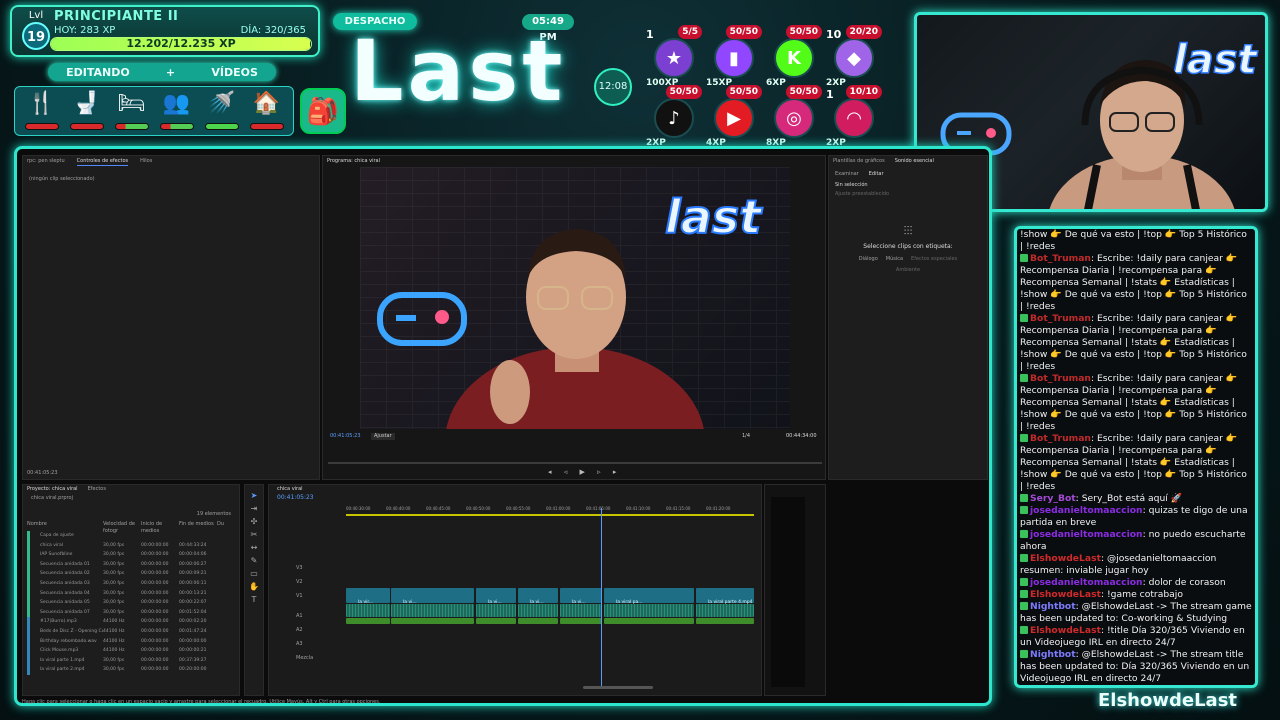 The width and height of the screenshot is (1280, 720). Describe the element at coordinates (299, 568) in the screenshot. I see `track-label: V3` at that location.